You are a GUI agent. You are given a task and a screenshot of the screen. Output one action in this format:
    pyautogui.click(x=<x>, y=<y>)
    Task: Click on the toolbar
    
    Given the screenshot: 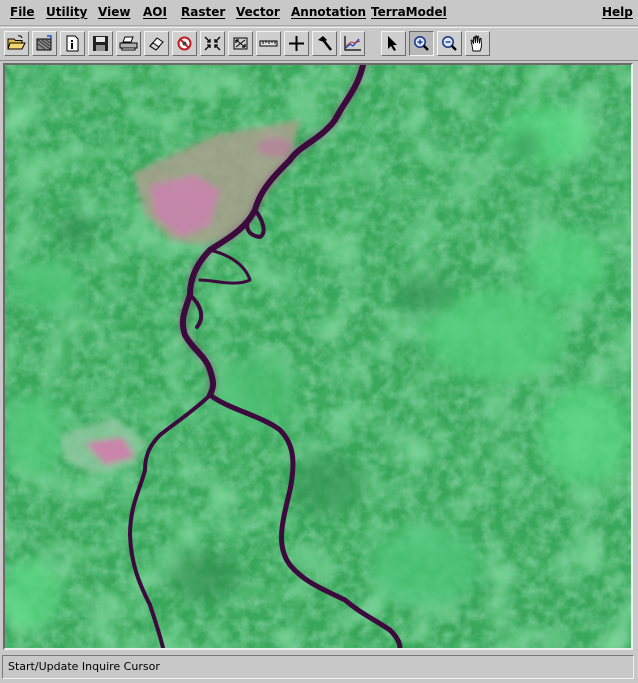 What is the action you would take?
    pyautogui.click(x=319, y=44)
    